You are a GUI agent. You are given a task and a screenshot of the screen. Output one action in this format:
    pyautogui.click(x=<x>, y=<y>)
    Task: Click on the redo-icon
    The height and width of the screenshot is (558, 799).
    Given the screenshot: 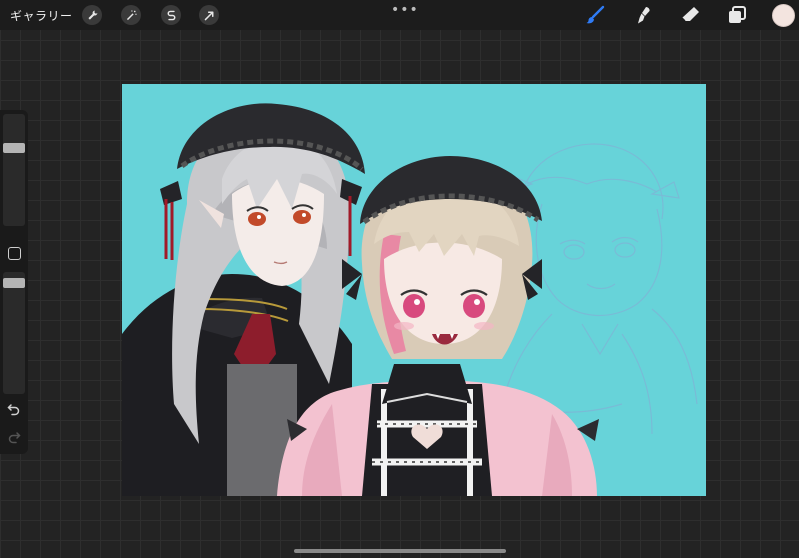 What is the action you would take?
    pyautogui.click(x=14, y=437)
    